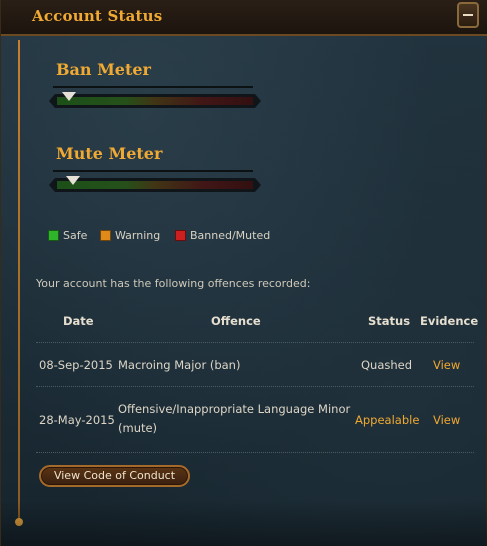 The height and width of the screenshot is (546, 487). Describe the element at coordinates (114, 476) in the screenshot. I see `view-code-of-conduct-button: View Code of Conduct` at that location.